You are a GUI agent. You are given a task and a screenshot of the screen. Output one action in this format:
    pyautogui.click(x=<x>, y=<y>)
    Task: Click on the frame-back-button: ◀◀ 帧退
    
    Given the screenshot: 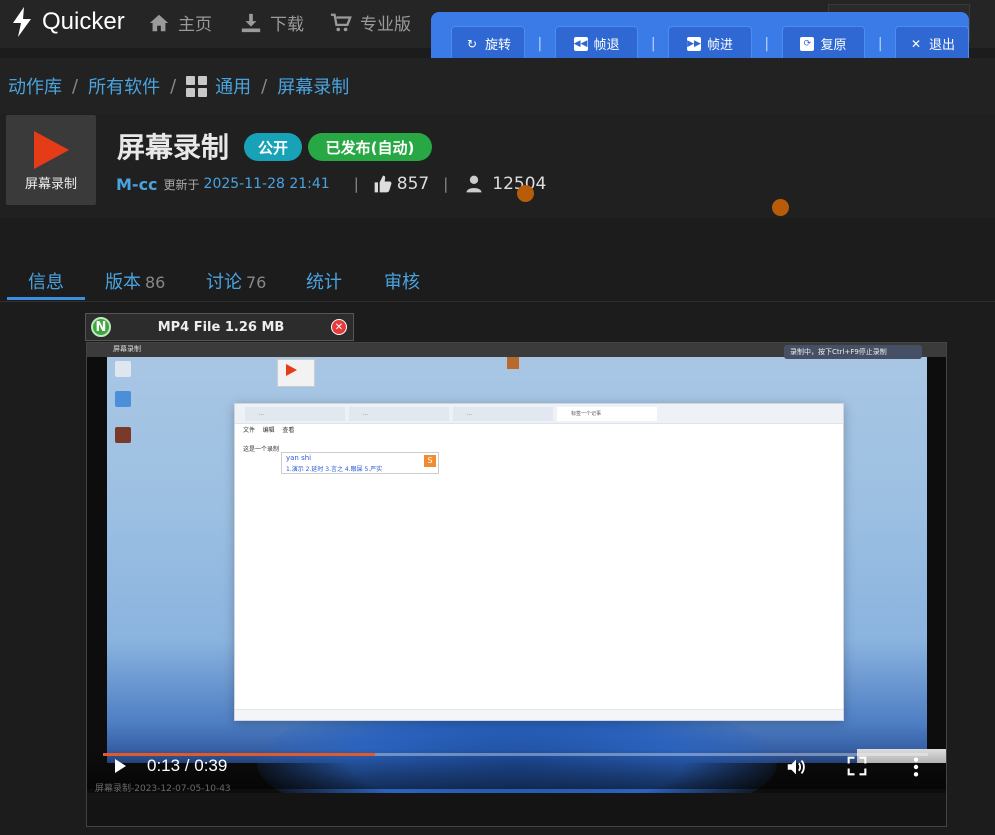 What is the action you would take?
    pyautogui.click(x=596, y=43)
    